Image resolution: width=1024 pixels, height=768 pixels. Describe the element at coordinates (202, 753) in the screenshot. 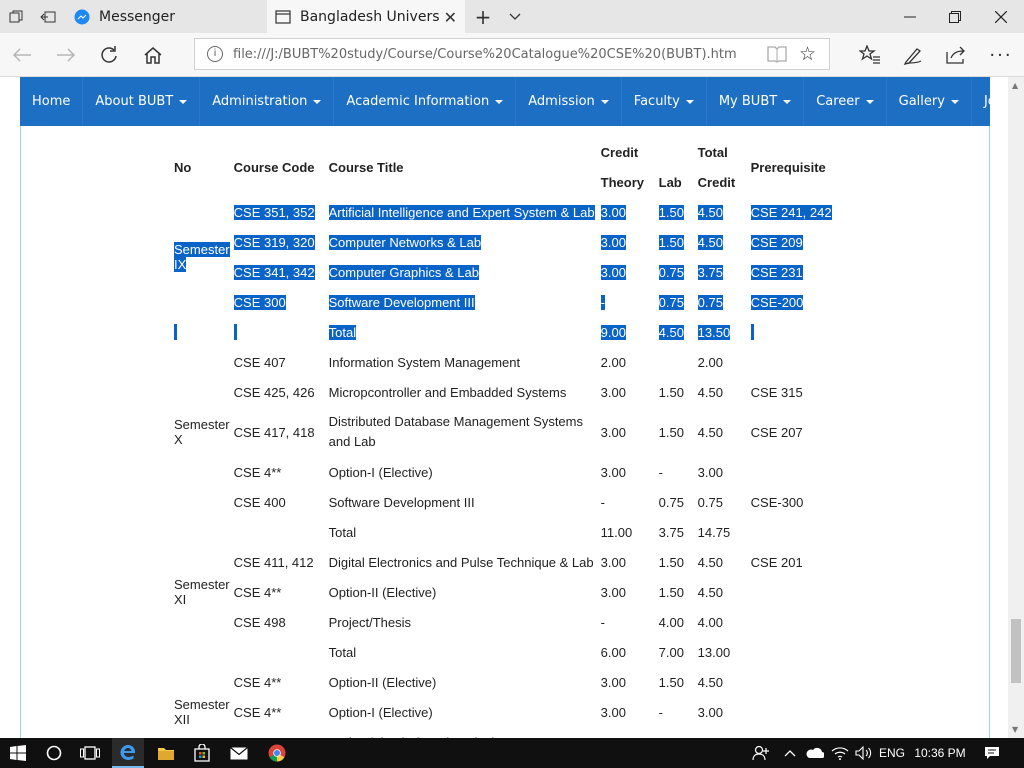

I see `store-icon` at that location.